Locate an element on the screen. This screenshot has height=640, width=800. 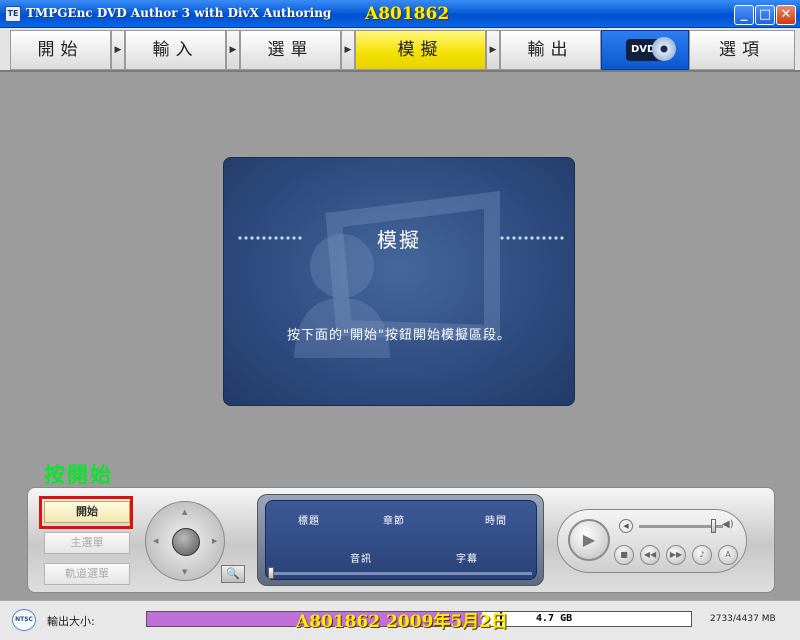
watermark-bottom: A801862 2009年5月2日 is located at coordinates (402, 622).